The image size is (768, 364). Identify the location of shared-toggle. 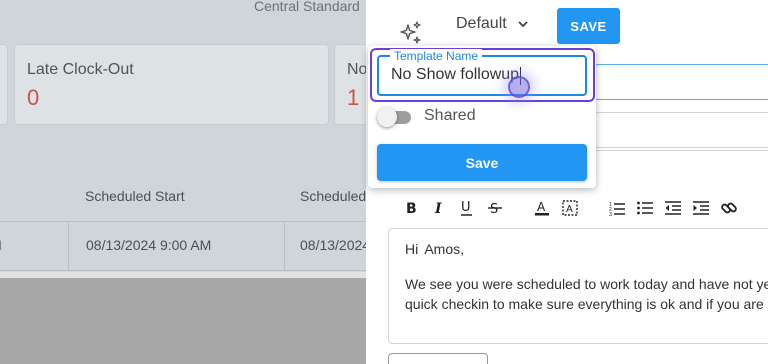
(394, 117).